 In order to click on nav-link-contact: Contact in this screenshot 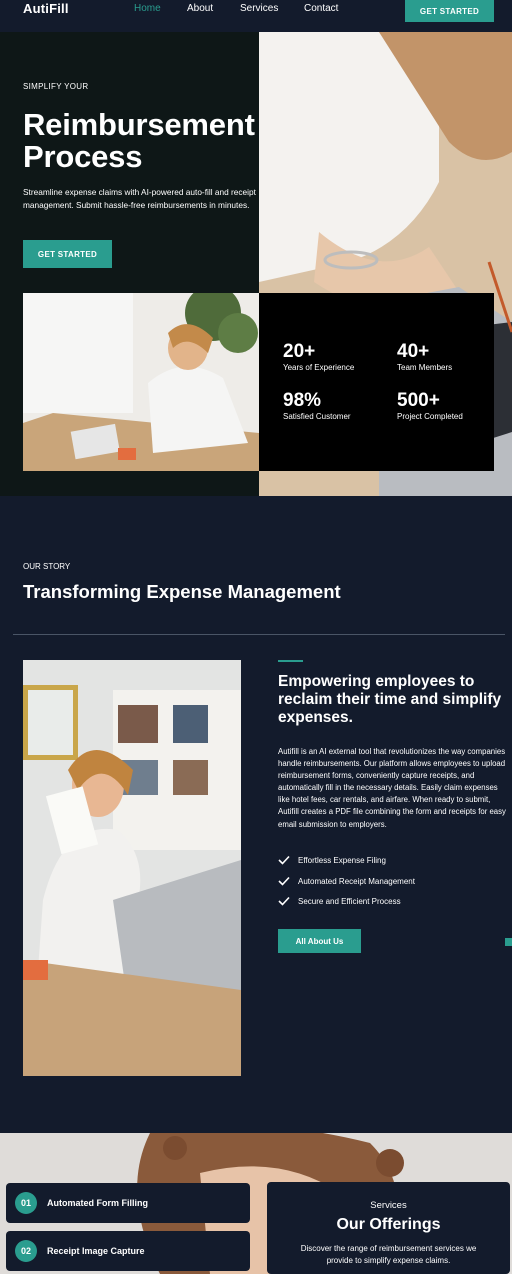, I will do `click(321, 8)`.